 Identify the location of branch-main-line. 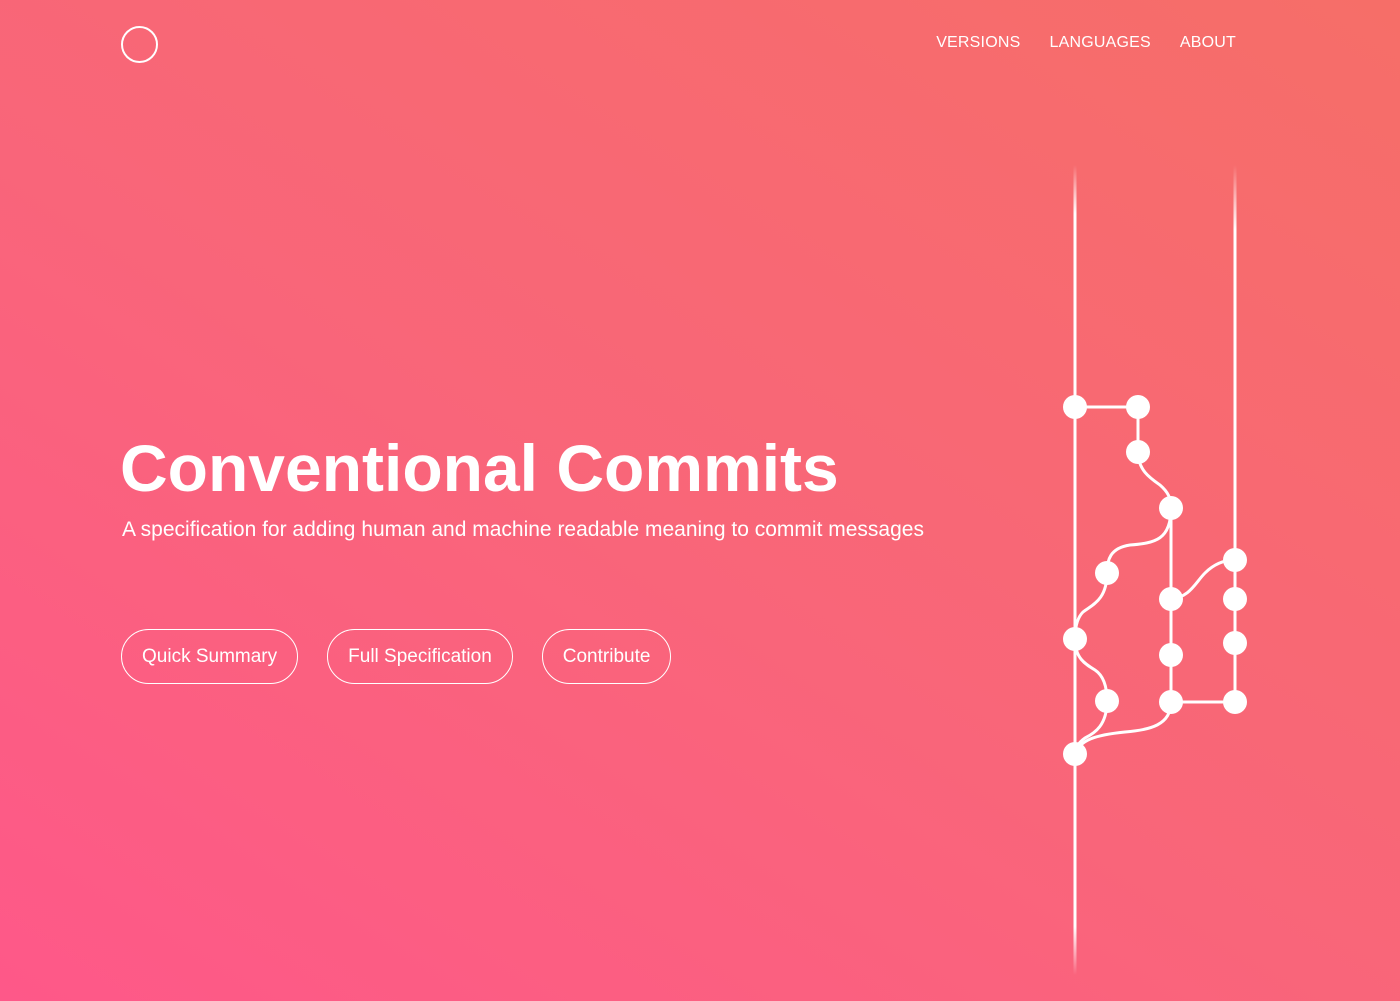
(1075, 570).